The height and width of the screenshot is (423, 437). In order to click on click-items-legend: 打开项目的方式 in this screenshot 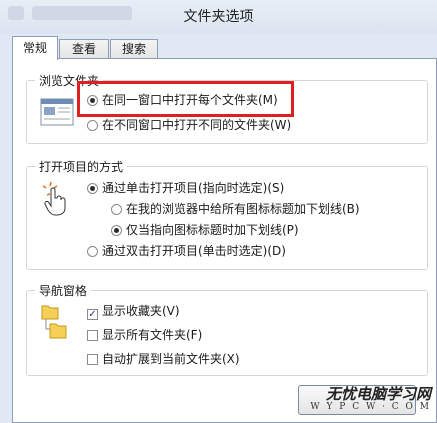, I will do `click(81, 166)`.